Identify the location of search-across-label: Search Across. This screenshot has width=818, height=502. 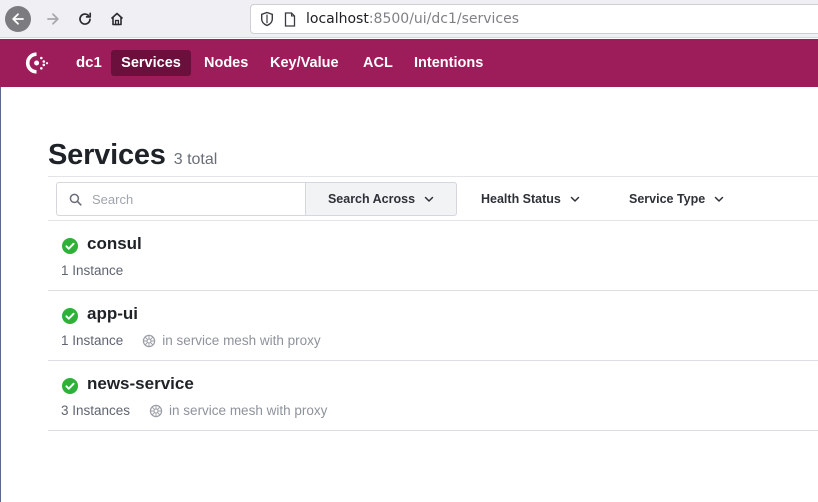
(371, 199).